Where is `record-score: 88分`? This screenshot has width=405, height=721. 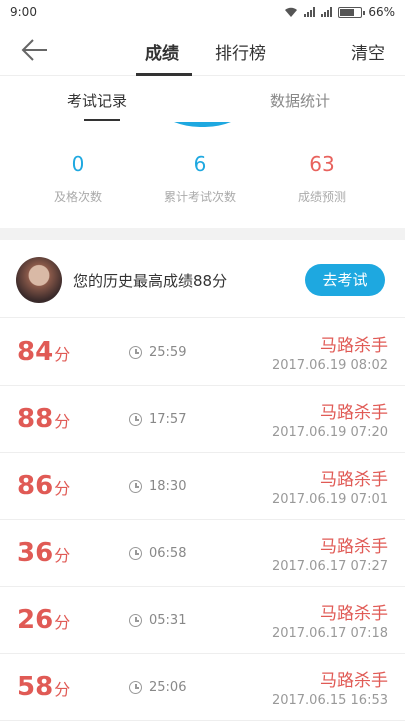
record-score: 88分 is located at coordinates (43, 419).